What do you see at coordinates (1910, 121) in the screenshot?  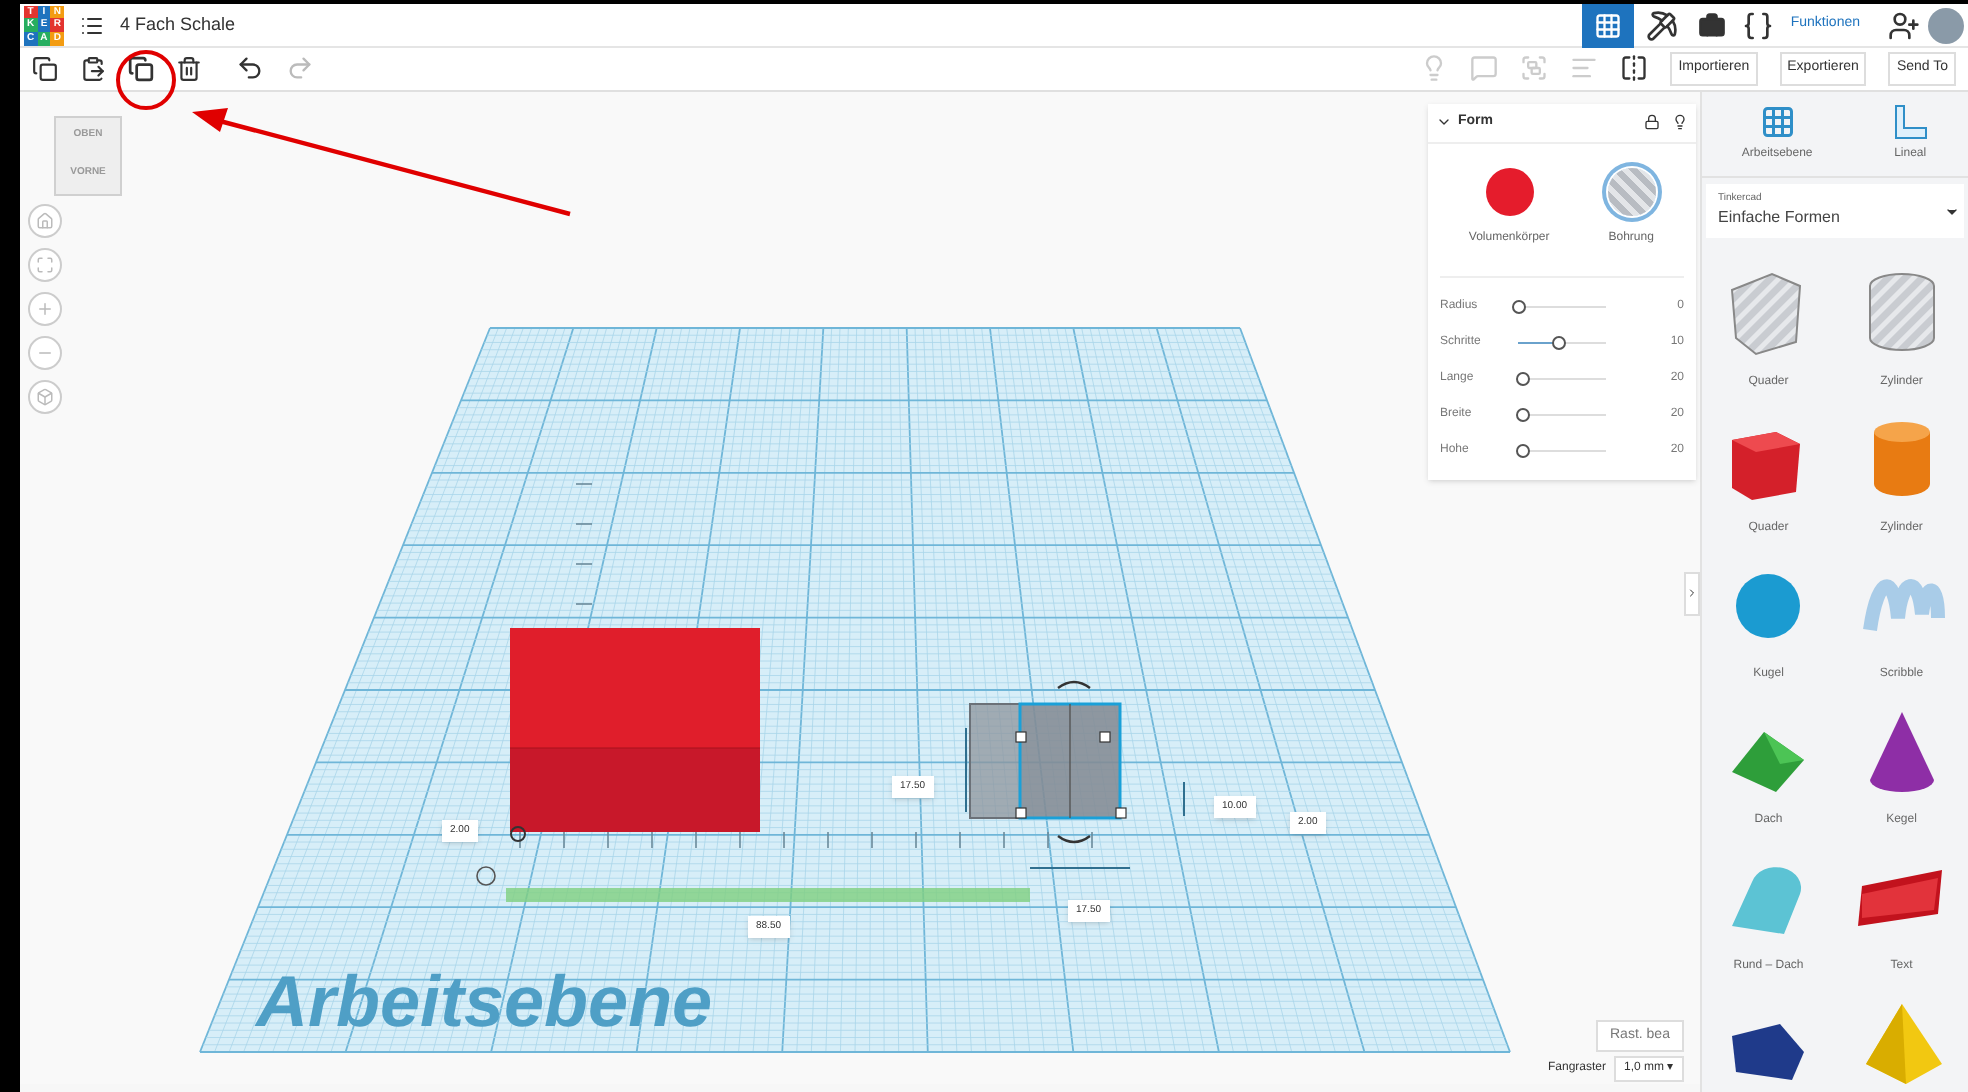 I see `ruler-icon` at bounding box center [1910, 121].